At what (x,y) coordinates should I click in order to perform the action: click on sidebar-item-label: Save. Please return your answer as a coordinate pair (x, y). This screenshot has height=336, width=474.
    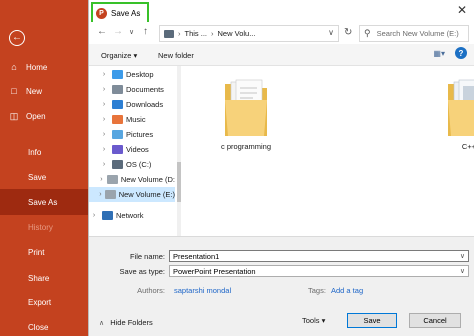
    Looking at the image, I should click on (37, 177).